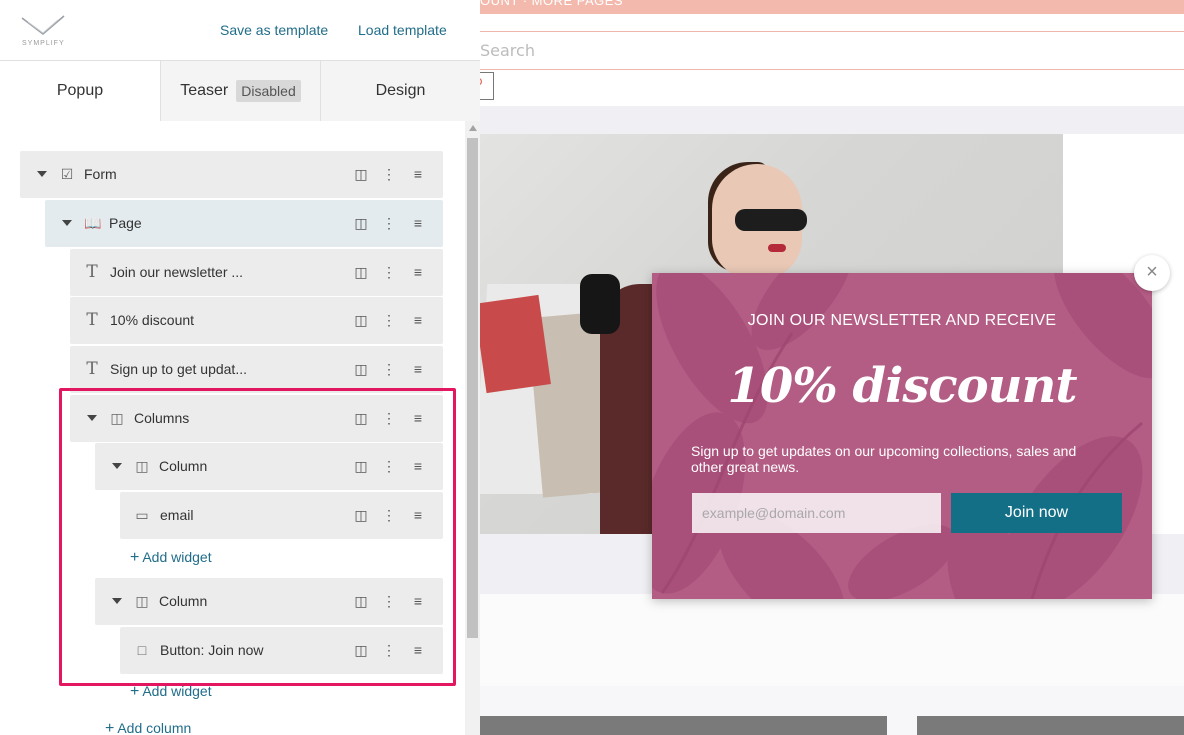 This screenshot has height=735, width=1184. I want to click on tree-node-page: 📖 Page ◫ ⋮ ≡, so click(244, 223).